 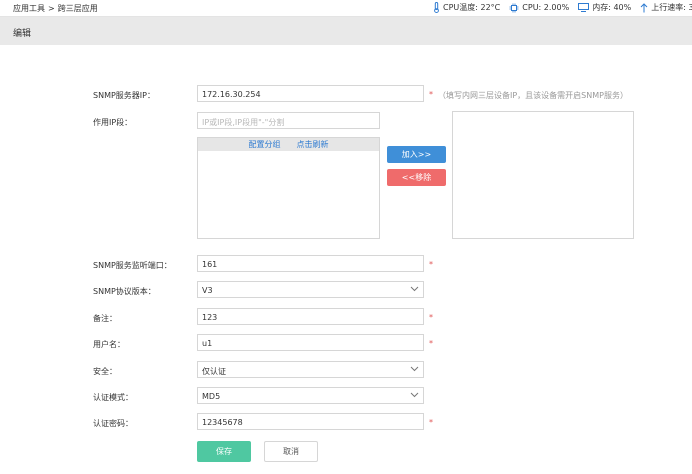 What do you see at coordinates (105, 318) in the screenshot?
I see `remark-label: 备注：` at bounding box center [105, 318].